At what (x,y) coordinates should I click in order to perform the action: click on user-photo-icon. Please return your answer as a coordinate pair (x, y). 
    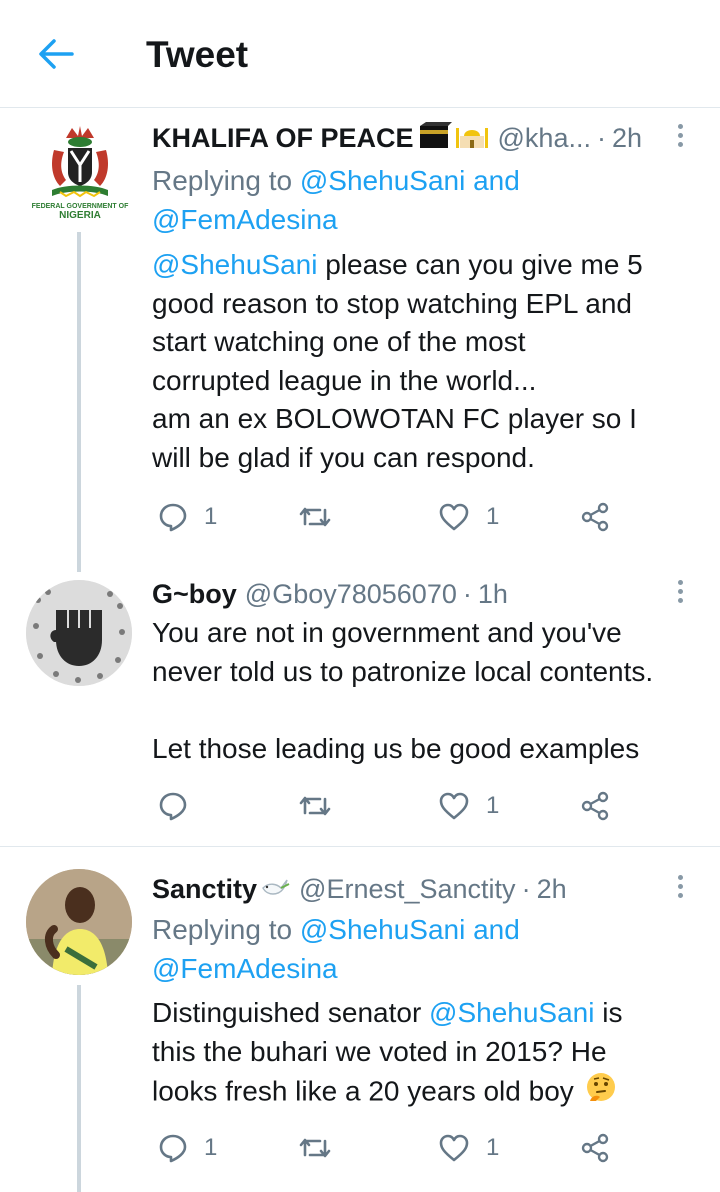
    Looking at the image, I should click on (79, 922).